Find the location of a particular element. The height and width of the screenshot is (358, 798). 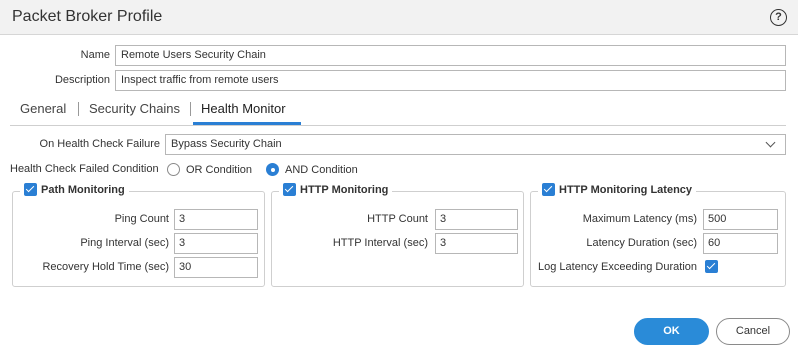

path-monitoring-legend: Path Monitoring is located at coordinates (74, 189).